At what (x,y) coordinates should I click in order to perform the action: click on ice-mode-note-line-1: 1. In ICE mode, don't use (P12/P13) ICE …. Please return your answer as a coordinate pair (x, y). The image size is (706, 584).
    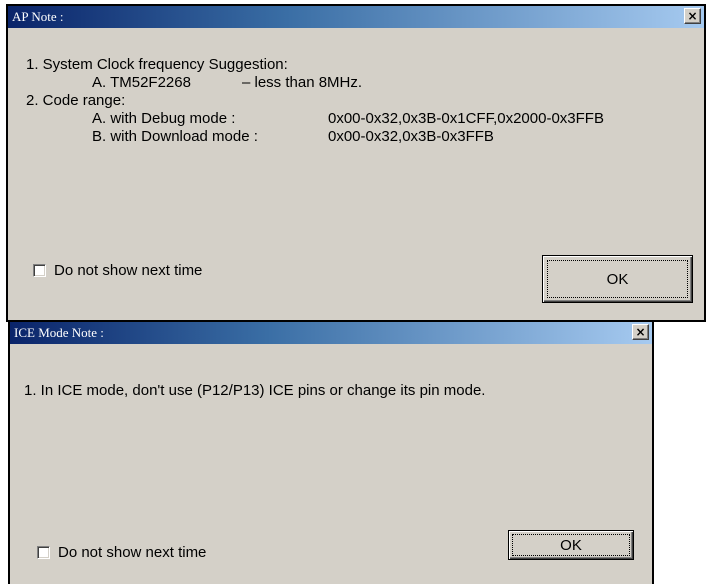
    Looking at the image, I should click on (255, 390).